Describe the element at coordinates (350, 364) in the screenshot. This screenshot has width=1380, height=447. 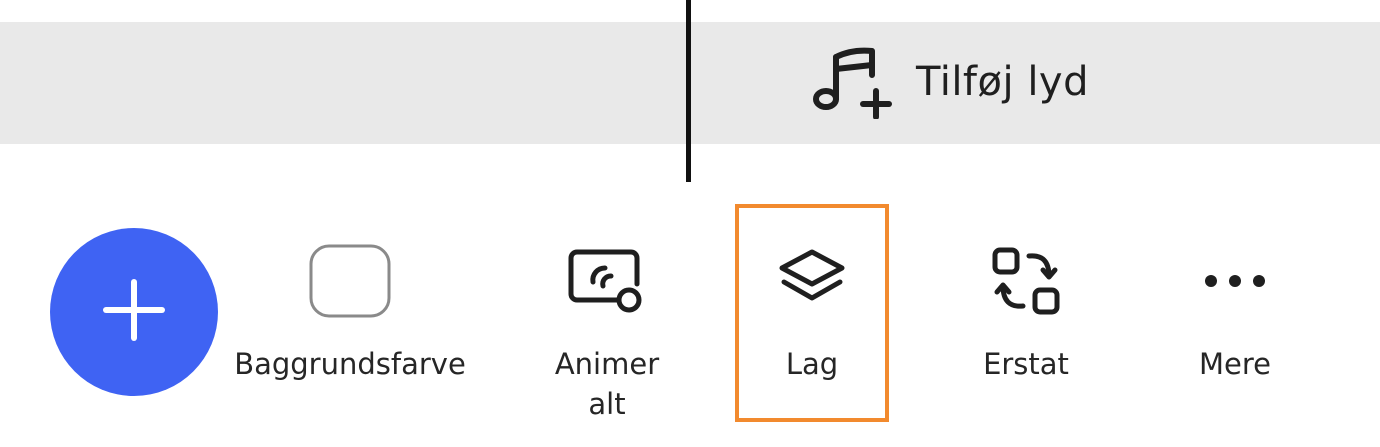
I see `background-color-label: Baggrundsfarve` at that location.